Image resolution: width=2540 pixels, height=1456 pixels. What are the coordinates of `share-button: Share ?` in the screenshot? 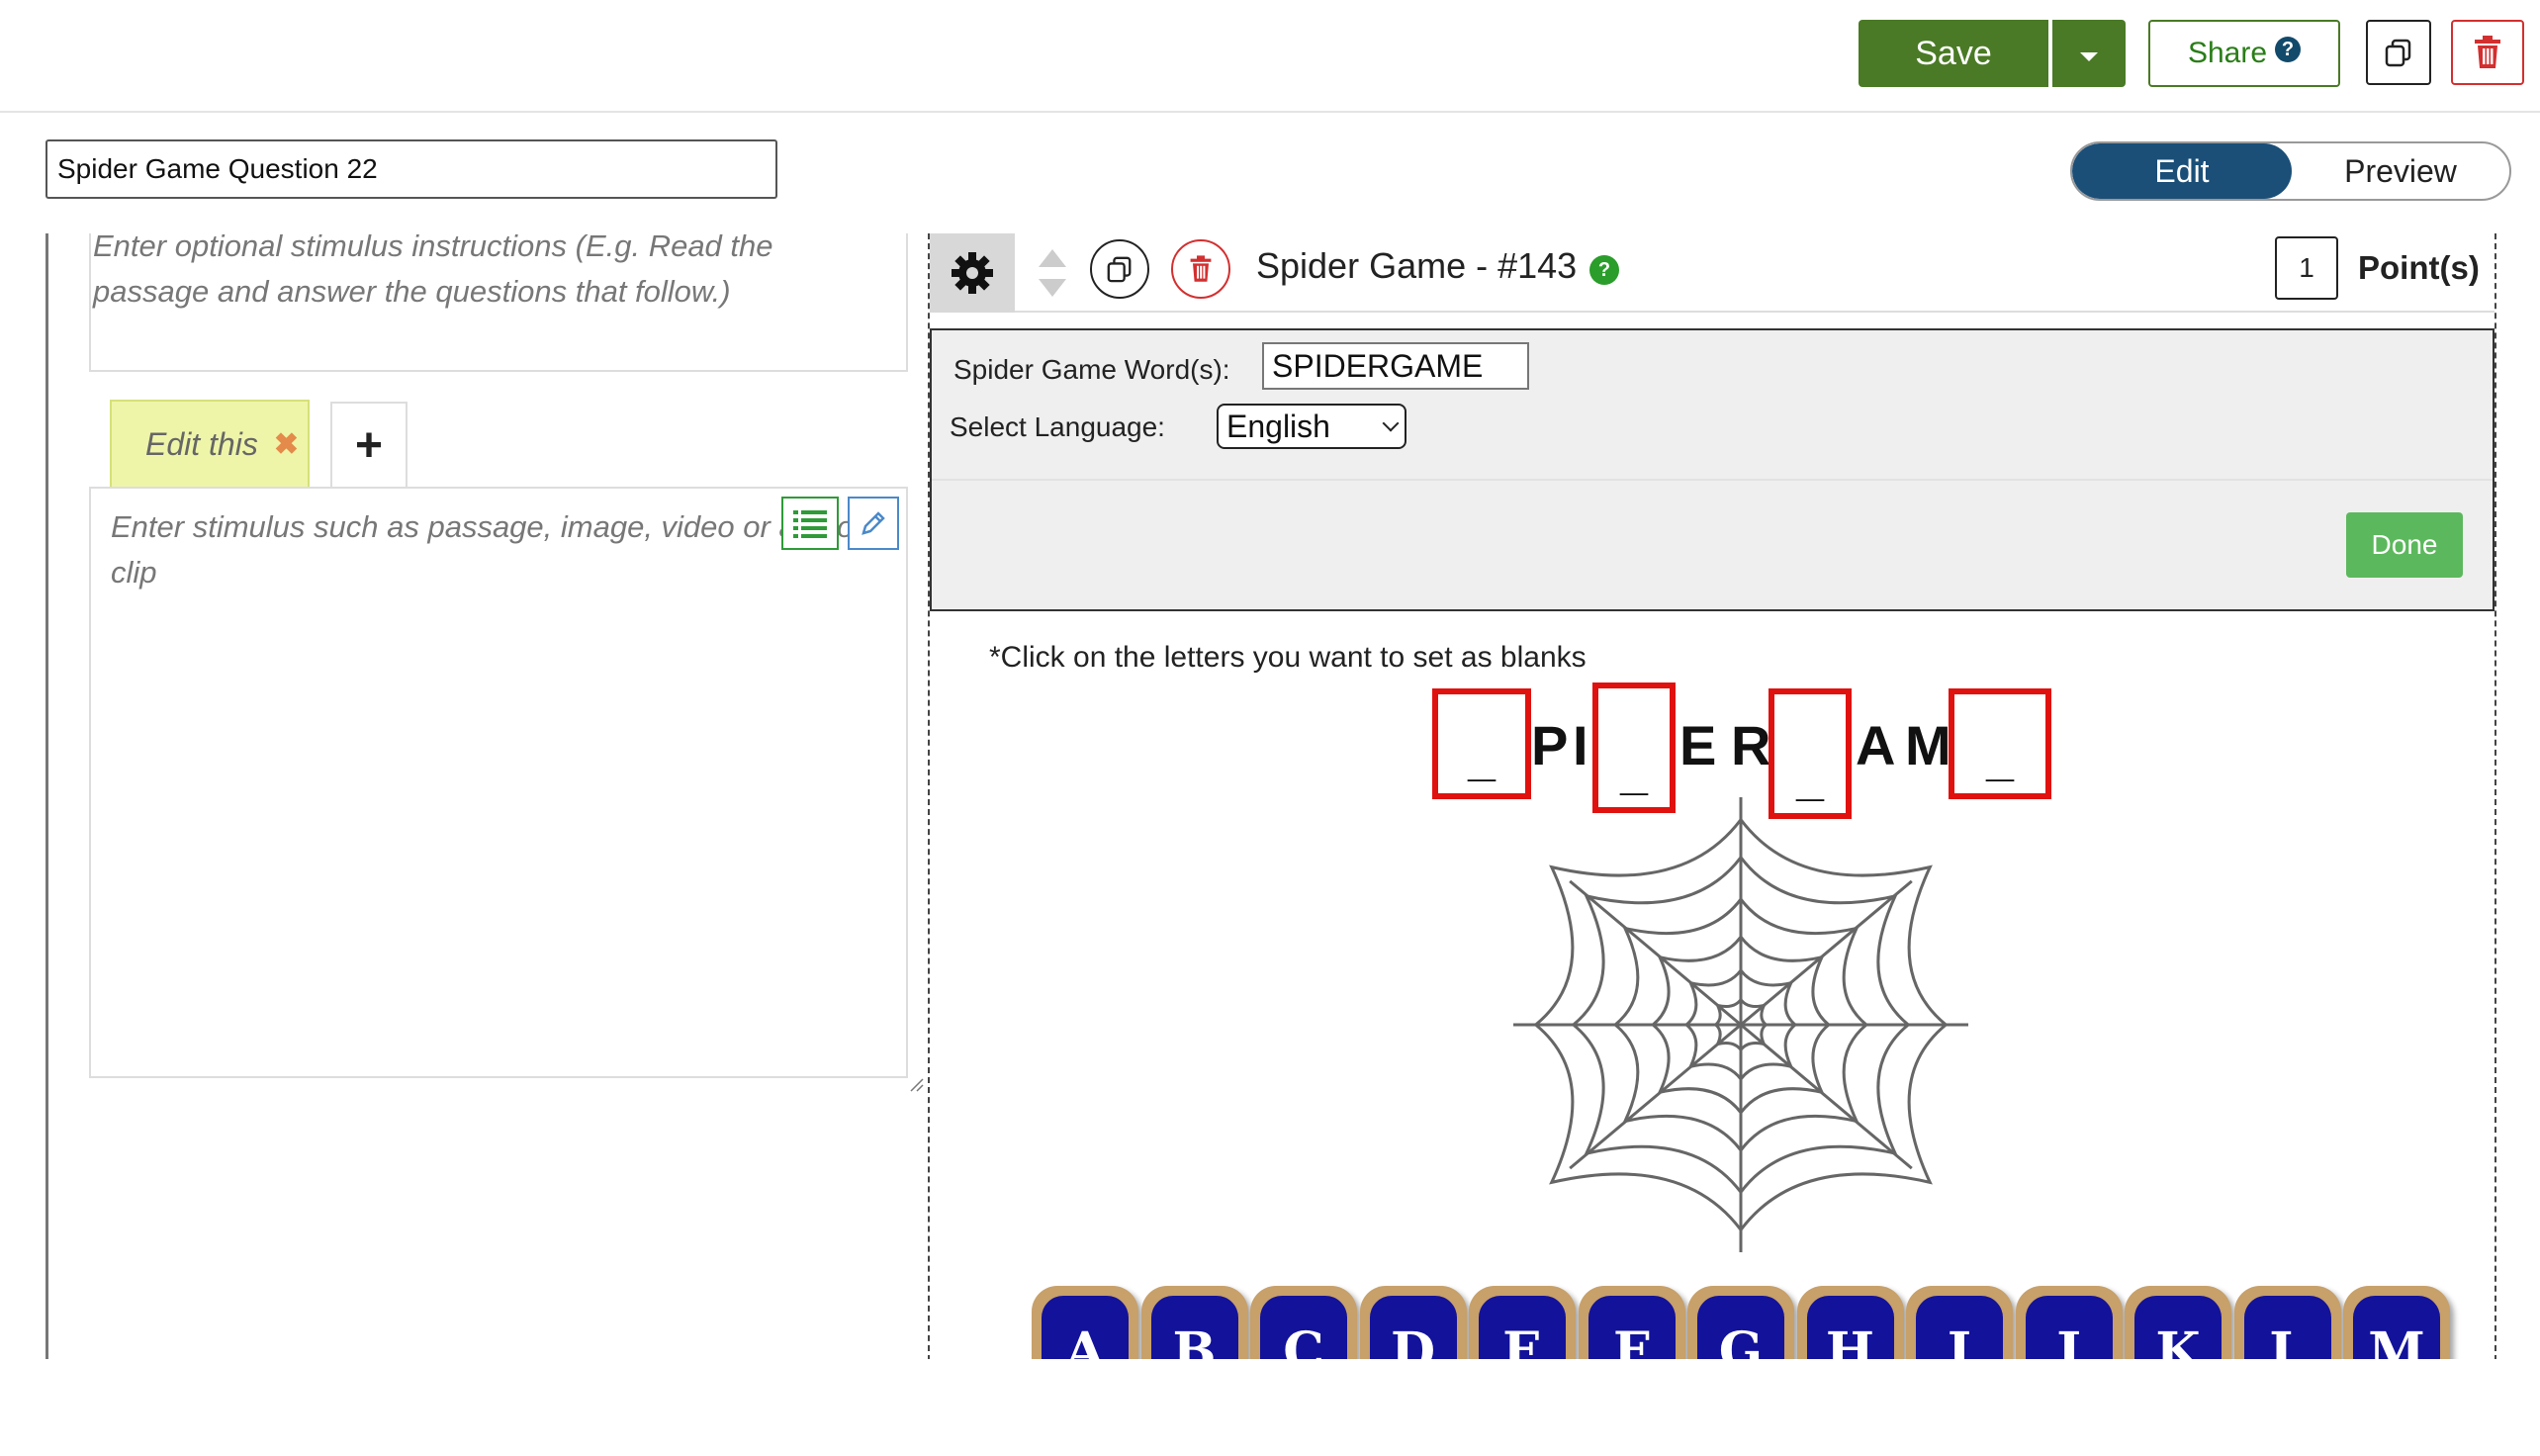 It's located at (2244, 53).